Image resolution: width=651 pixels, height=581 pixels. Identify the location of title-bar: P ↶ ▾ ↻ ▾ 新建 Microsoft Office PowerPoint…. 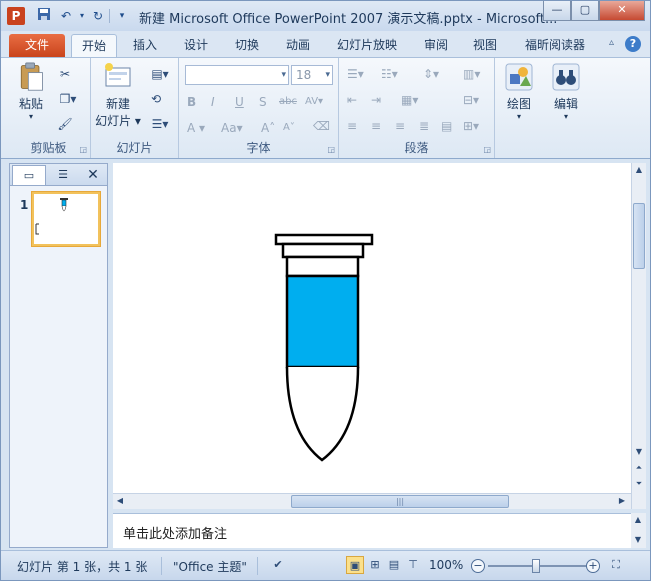
(325, 16).